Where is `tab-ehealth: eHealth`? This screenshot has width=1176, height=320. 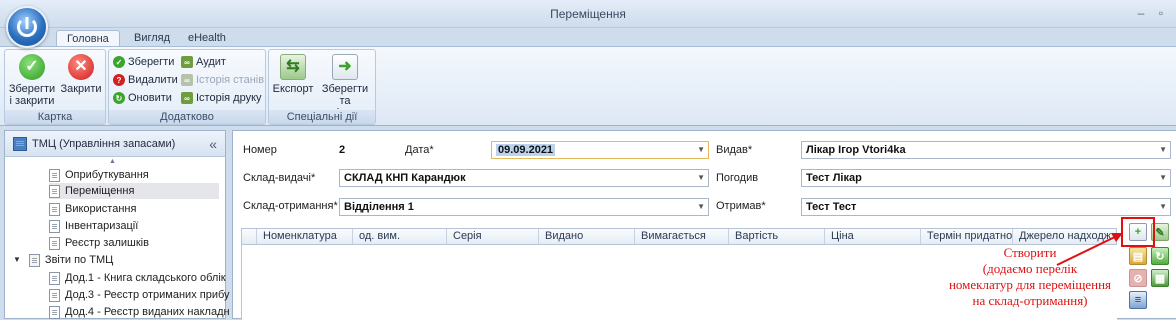 tab-ehealth: eHealth is located at coordinates (207, 38).